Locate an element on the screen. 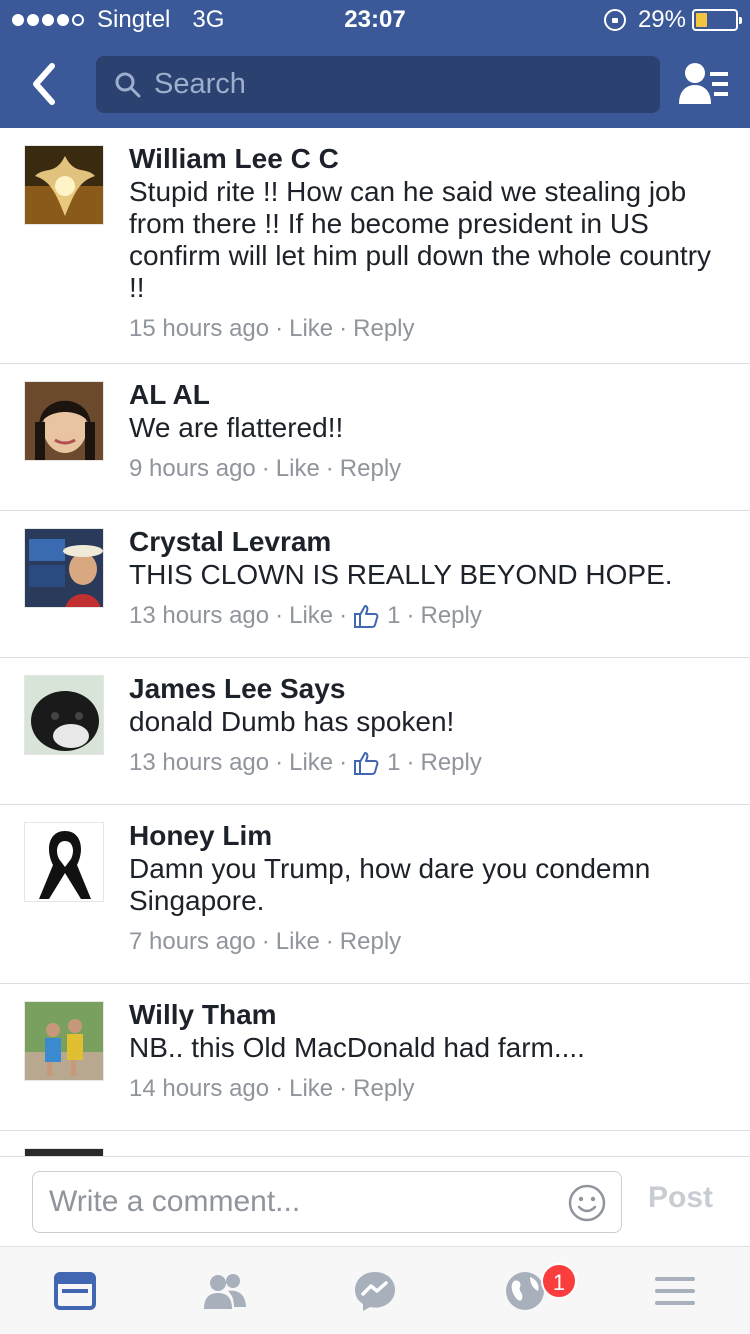  search-input is located at coordinates (394, 84).